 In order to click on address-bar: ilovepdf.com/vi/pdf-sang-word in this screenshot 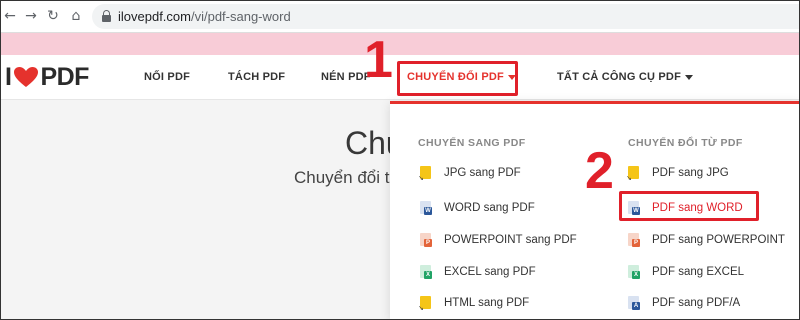, I will do `click(446, 16)`.